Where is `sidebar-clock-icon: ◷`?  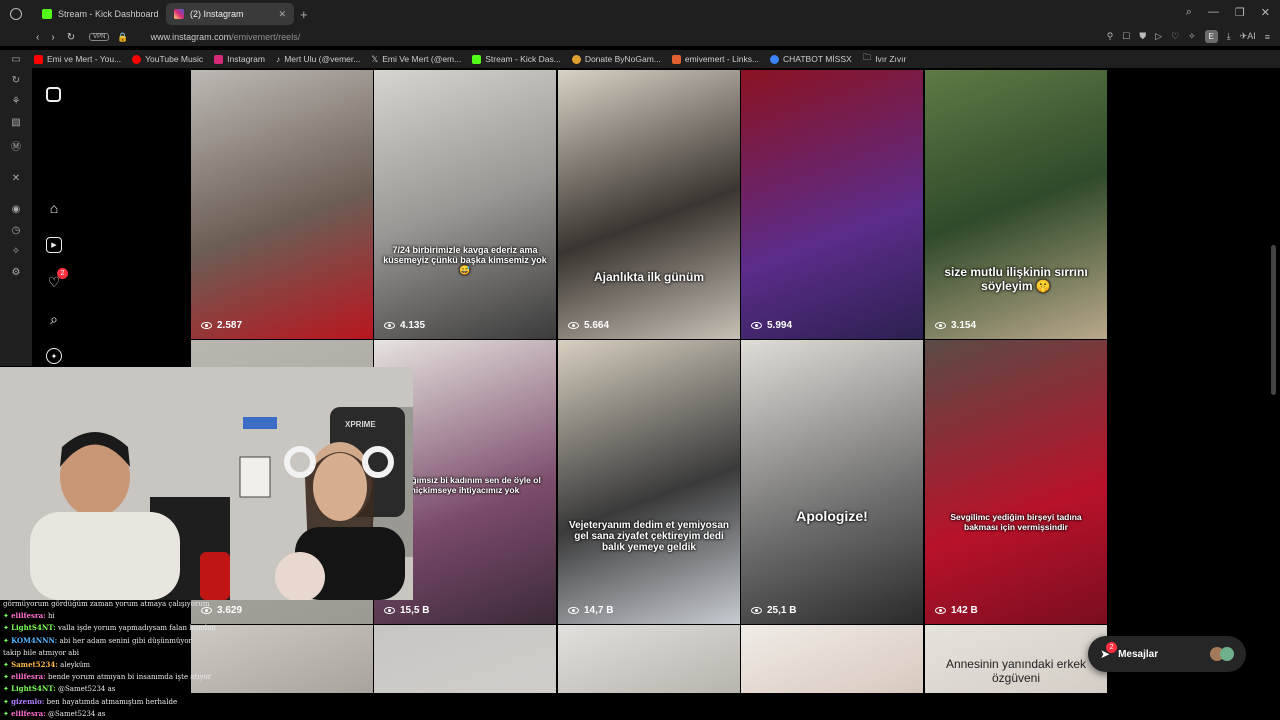 sidebar-clock-icon: ◷ is located at coordinates (16, 230).